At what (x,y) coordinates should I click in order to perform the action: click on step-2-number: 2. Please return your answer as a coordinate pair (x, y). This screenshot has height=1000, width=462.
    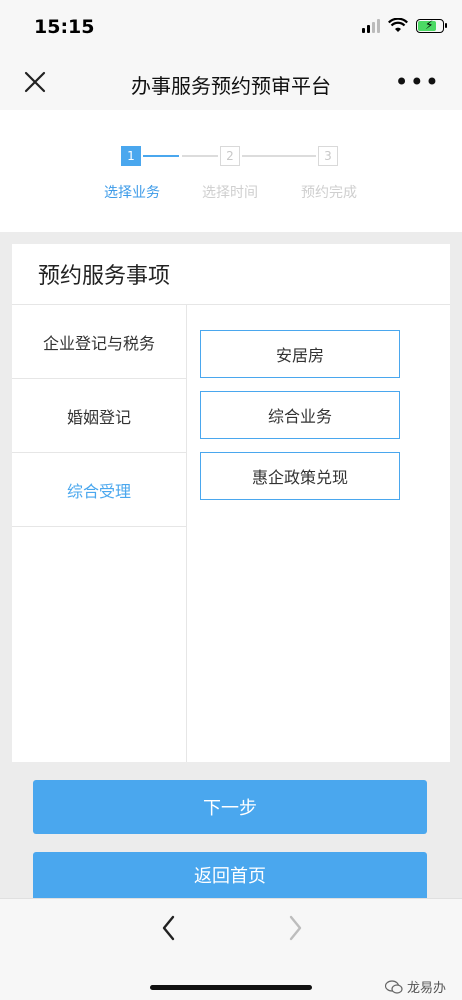
    Looking at the image, I should click on (230, 156).